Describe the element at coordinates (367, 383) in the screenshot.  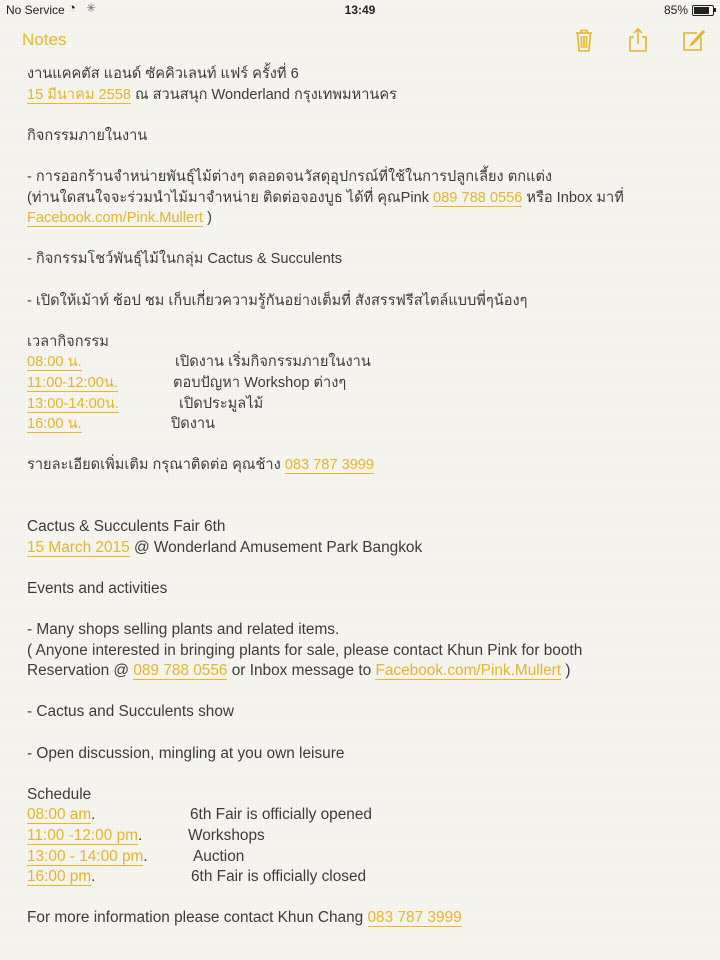
I see `schedule-row-th: 11:00-12:00น. ตอบปัญหา Workshop ต่างๆ` at that location.